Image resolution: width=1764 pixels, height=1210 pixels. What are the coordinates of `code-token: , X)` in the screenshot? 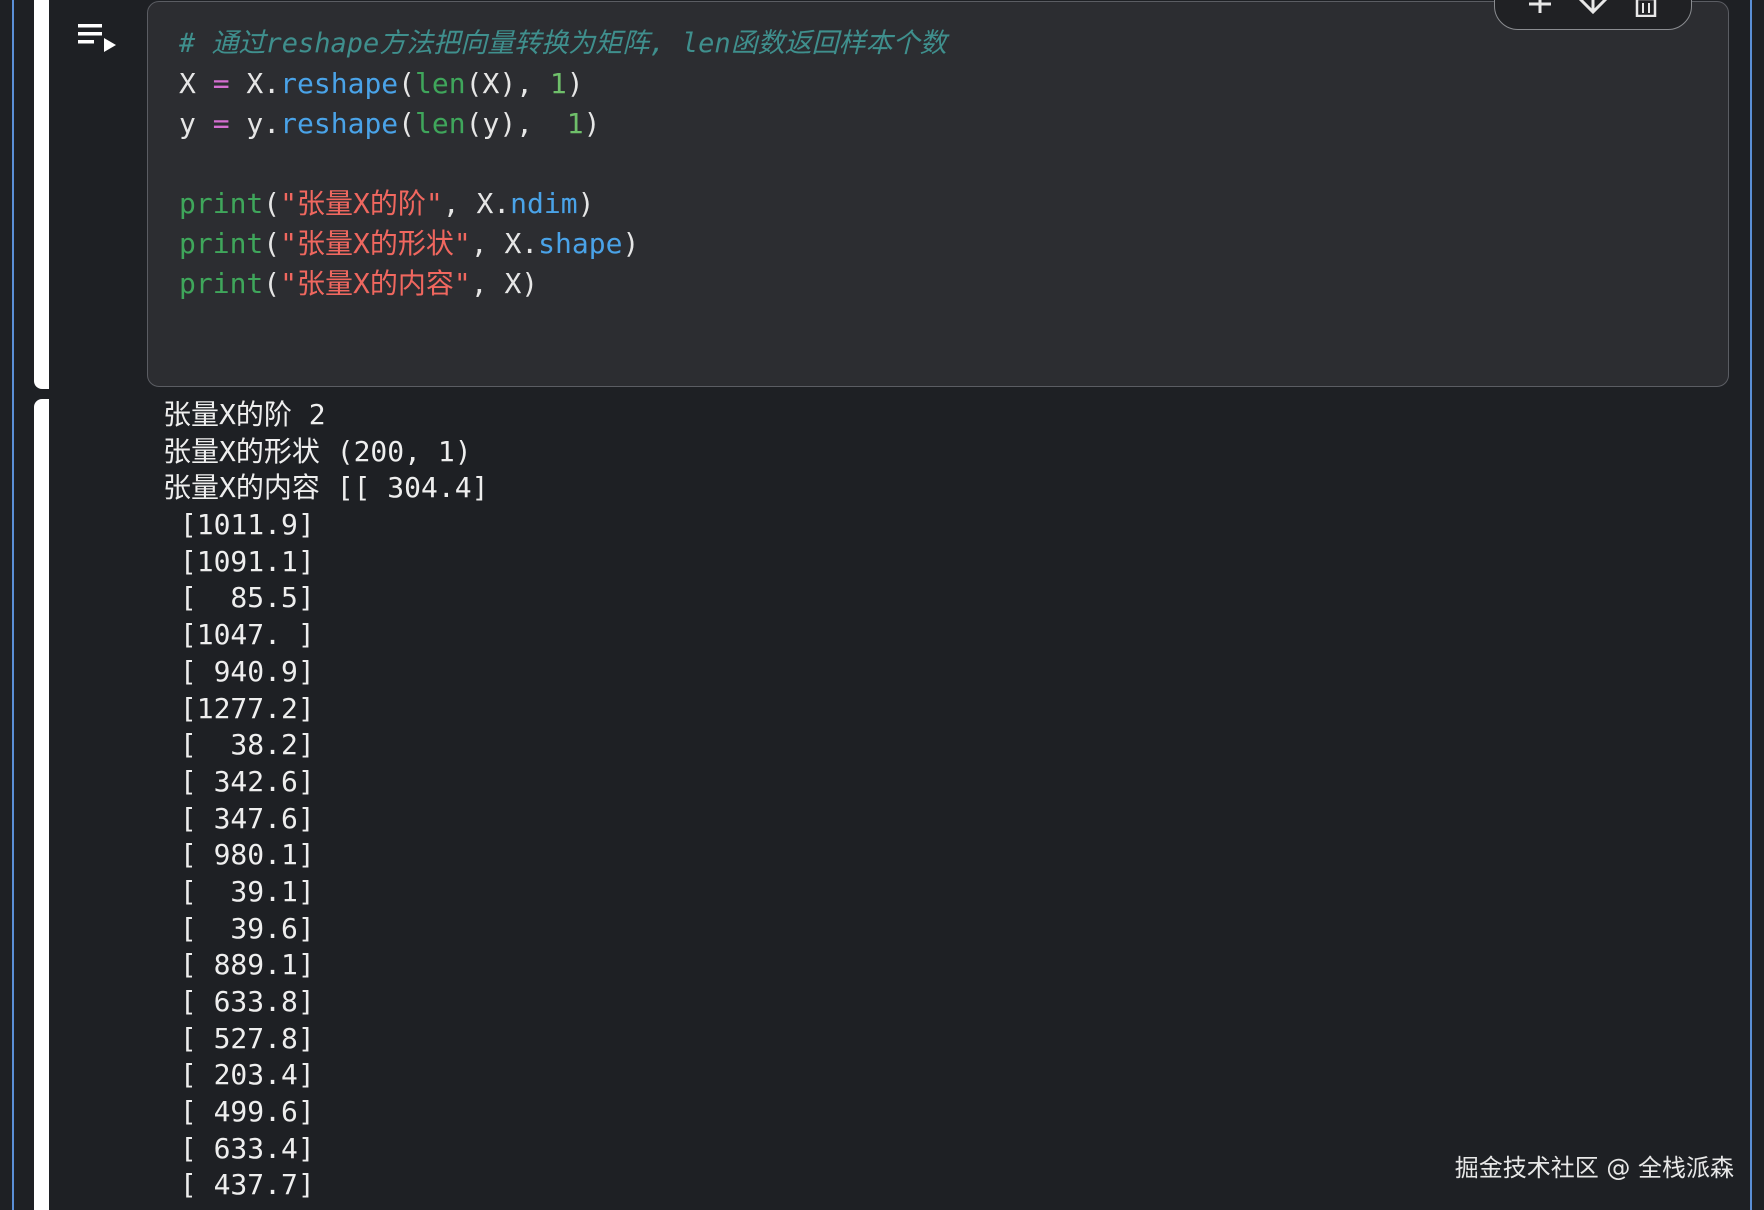 It's located at (504, 283).